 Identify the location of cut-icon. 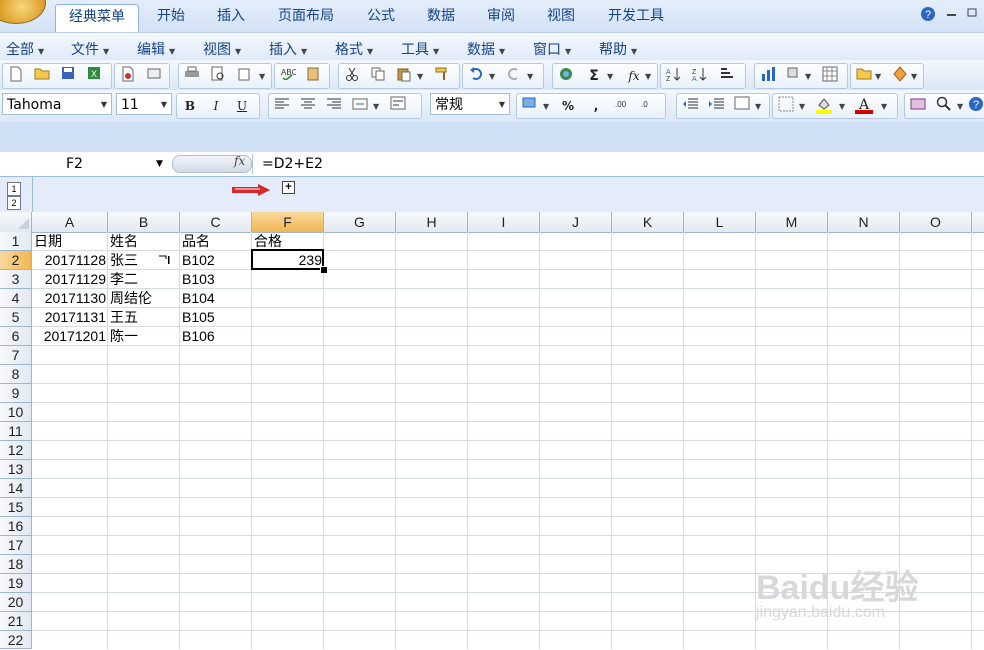
(352, 76).